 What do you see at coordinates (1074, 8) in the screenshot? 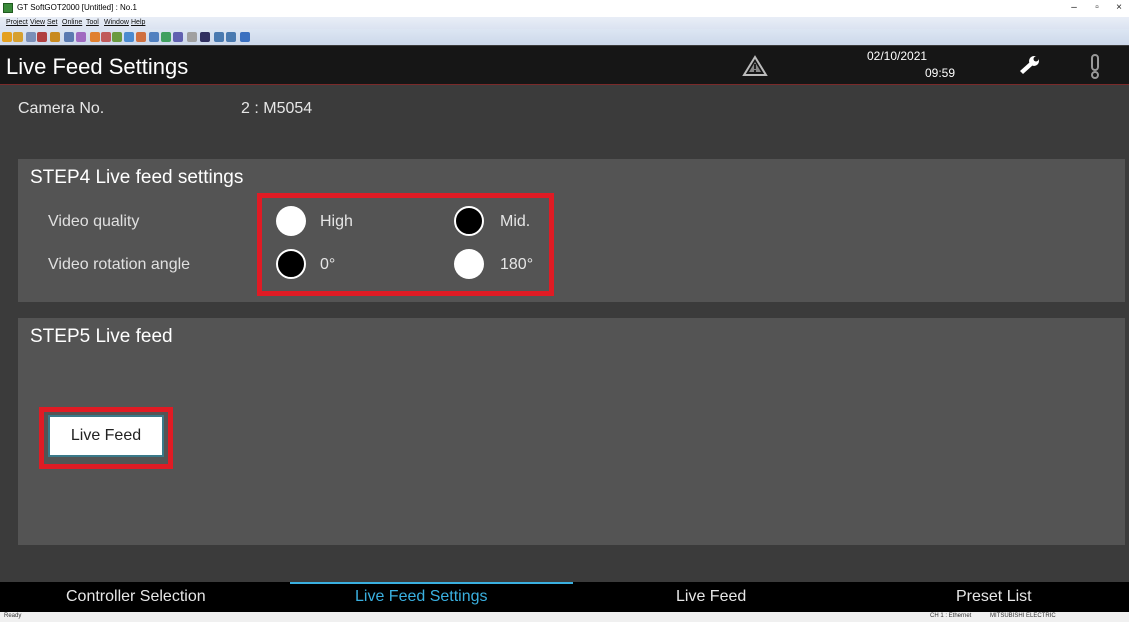
I see `minimize-button: –` at bounding box center [1074, 8].